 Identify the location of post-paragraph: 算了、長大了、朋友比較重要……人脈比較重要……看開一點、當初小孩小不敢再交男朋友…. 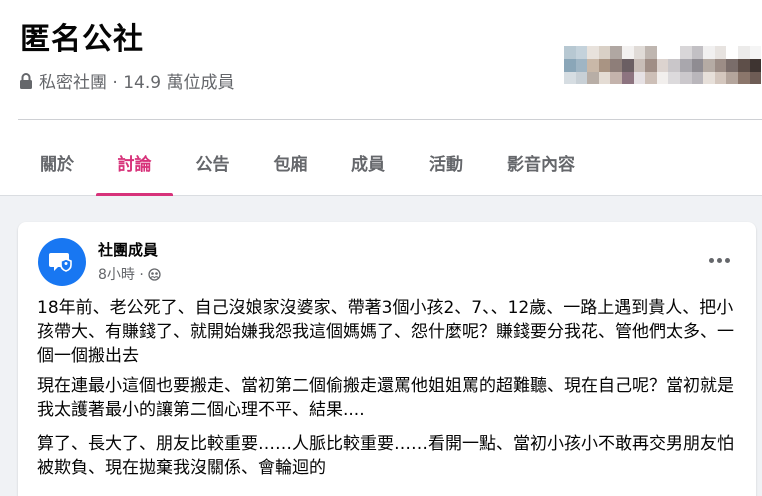
(385, 456).